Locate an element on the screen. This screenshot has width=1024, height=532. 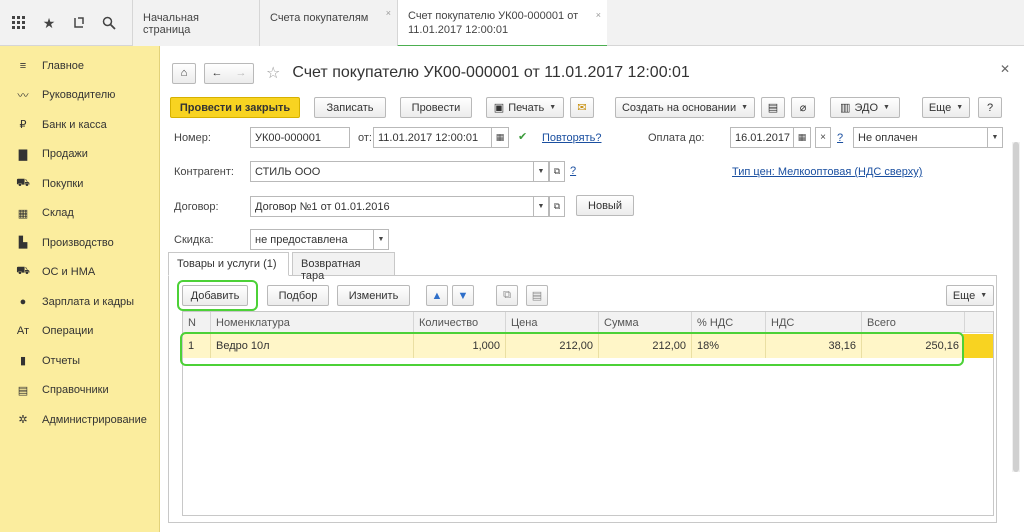
repeat-link: Повторять? is located at coordinates (572, 138).